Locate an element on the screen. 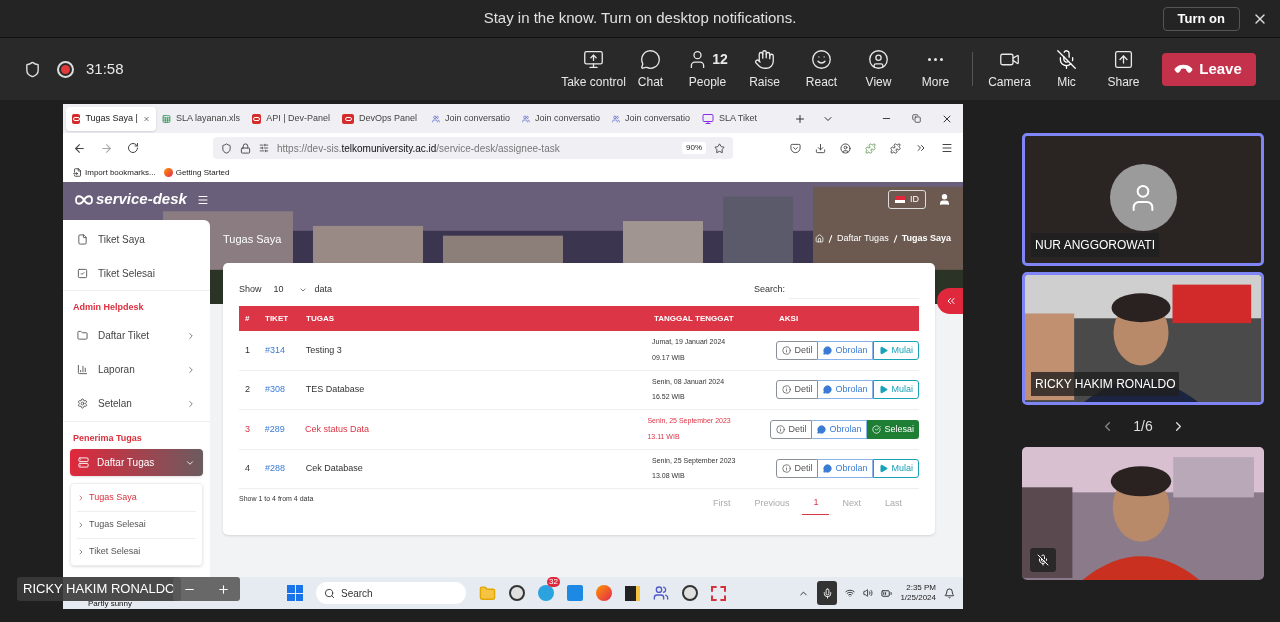 Image resolution: width=1280 pixels, height=622 pixels. infinity-logo-icon is located at coordinates (257, 118).